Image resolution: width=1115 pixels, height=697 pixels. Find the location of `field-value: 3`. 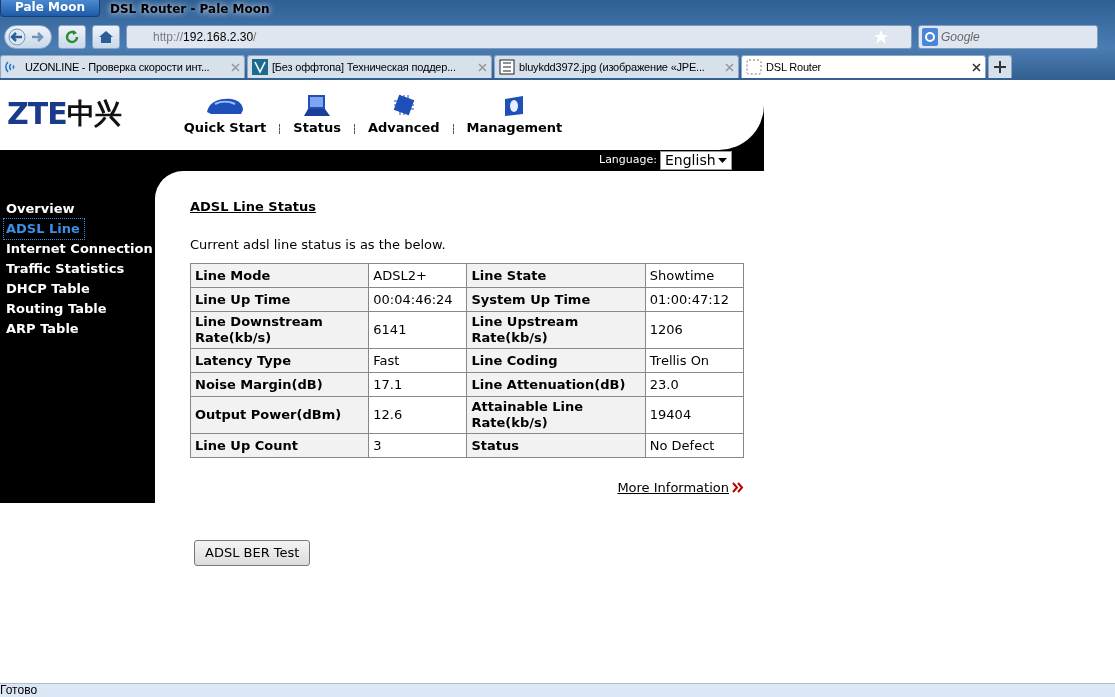

field-value: 3 is located at coordinates (417, 445).